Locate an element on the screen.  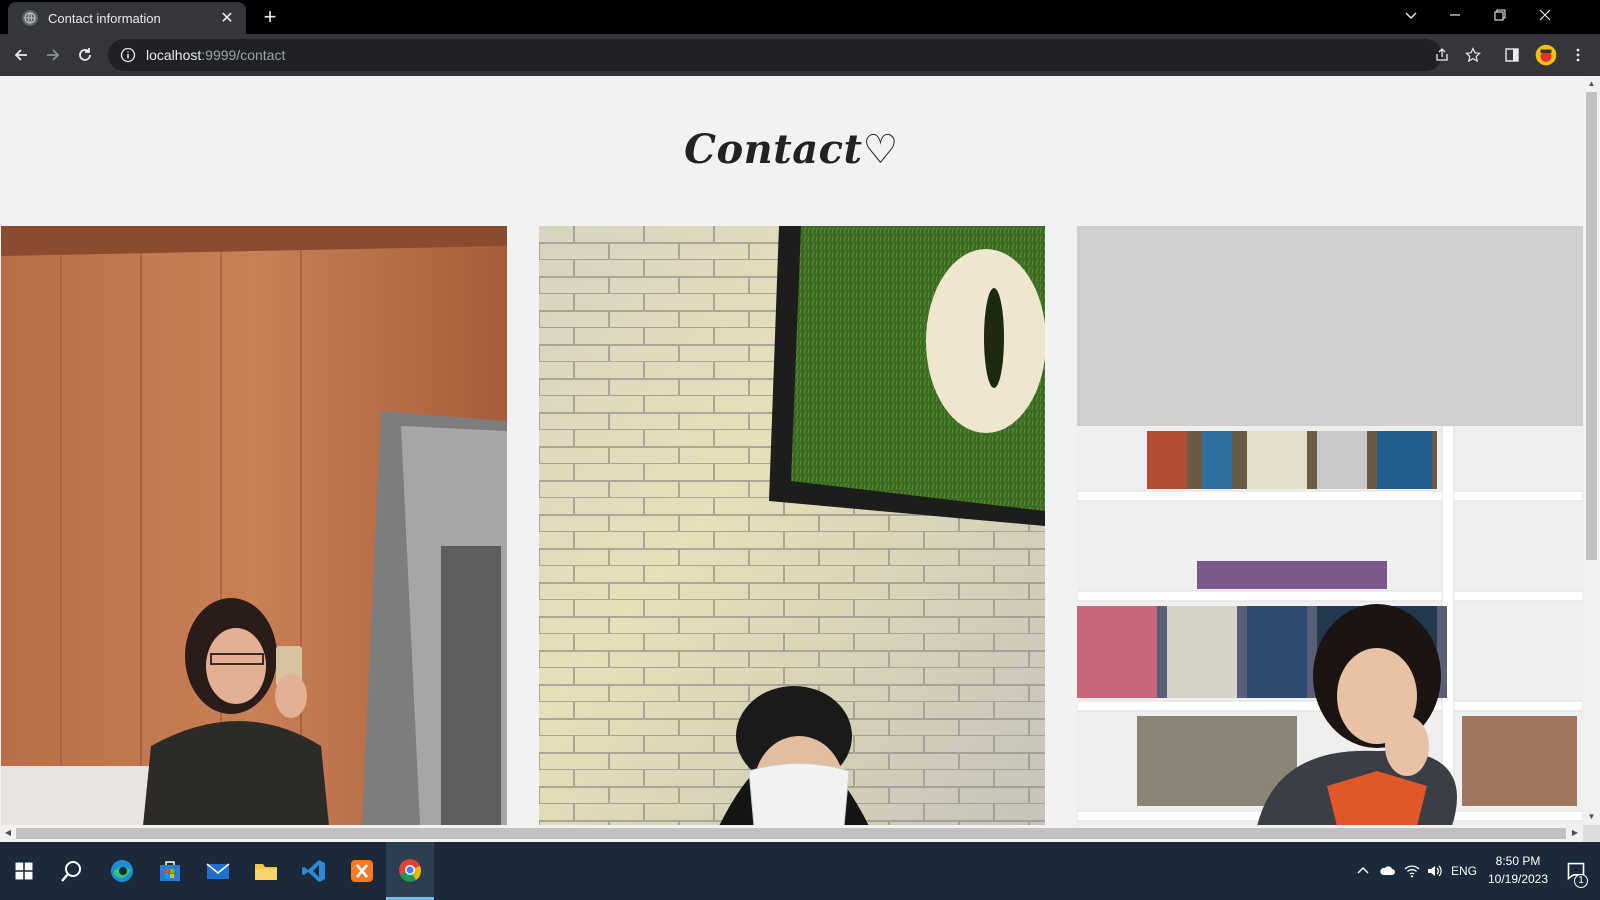
url-path: :9999/contact is located at coordinates (243, 55).